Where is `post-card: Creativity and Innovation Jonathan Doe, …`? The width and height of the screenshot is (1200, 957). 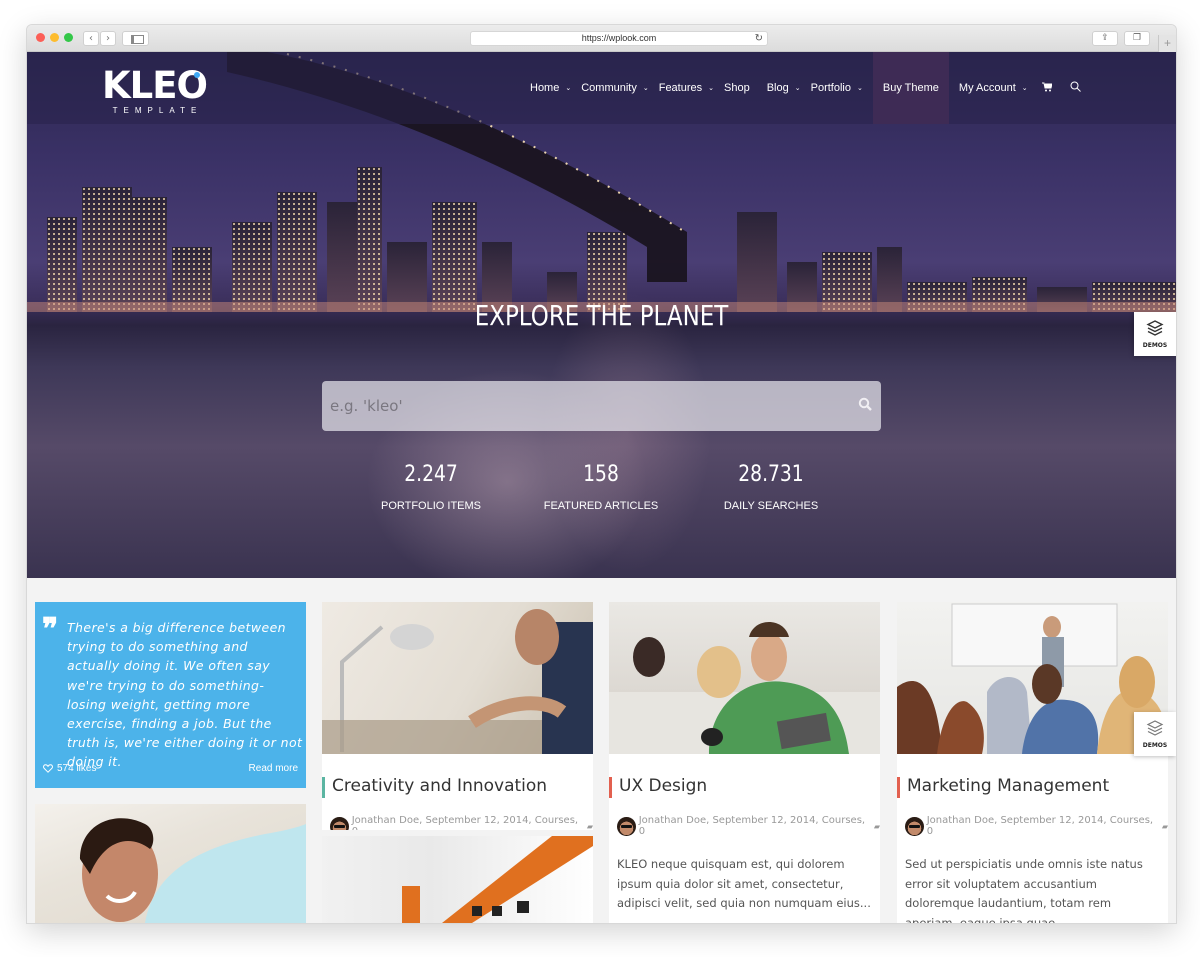 post-card: Creativity and Innovation Jonathan Doe, … is located at coordinates (457, 716).